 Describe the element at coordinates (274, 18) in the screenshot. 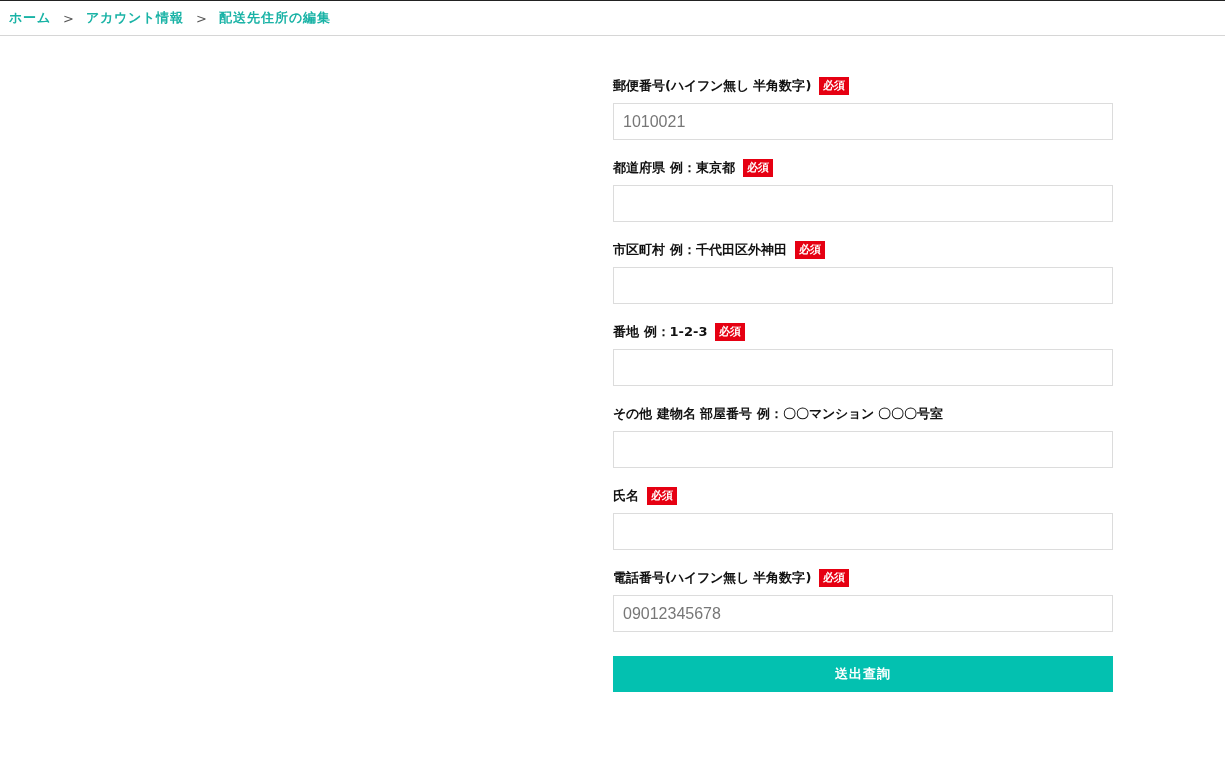

I see `breadcrumb-link: 配送先住所の編集` at that location.